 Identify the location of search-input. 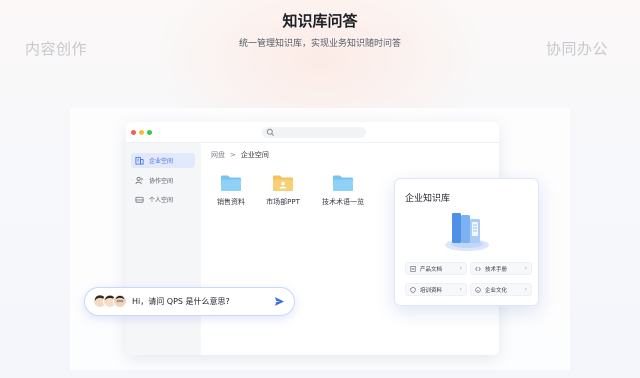
(314, 132).